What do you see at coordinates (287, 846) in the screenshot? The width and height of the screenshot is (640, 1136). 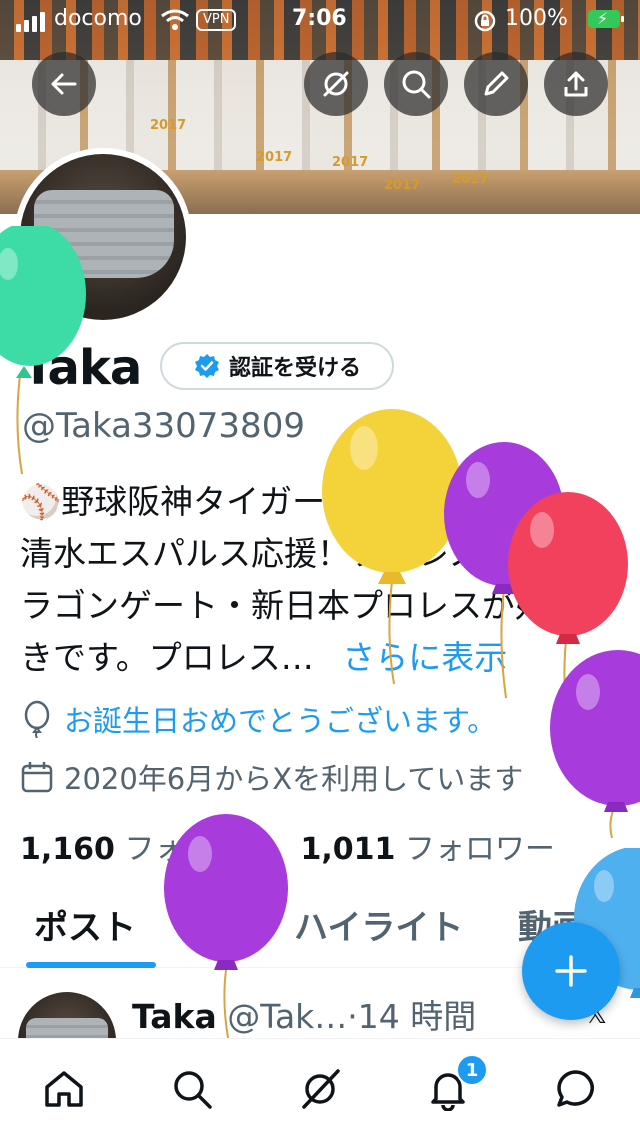 I see `follow-counts: 1,160 フォロー中 1,011 フォロワー` at bounding box center [287, 846].